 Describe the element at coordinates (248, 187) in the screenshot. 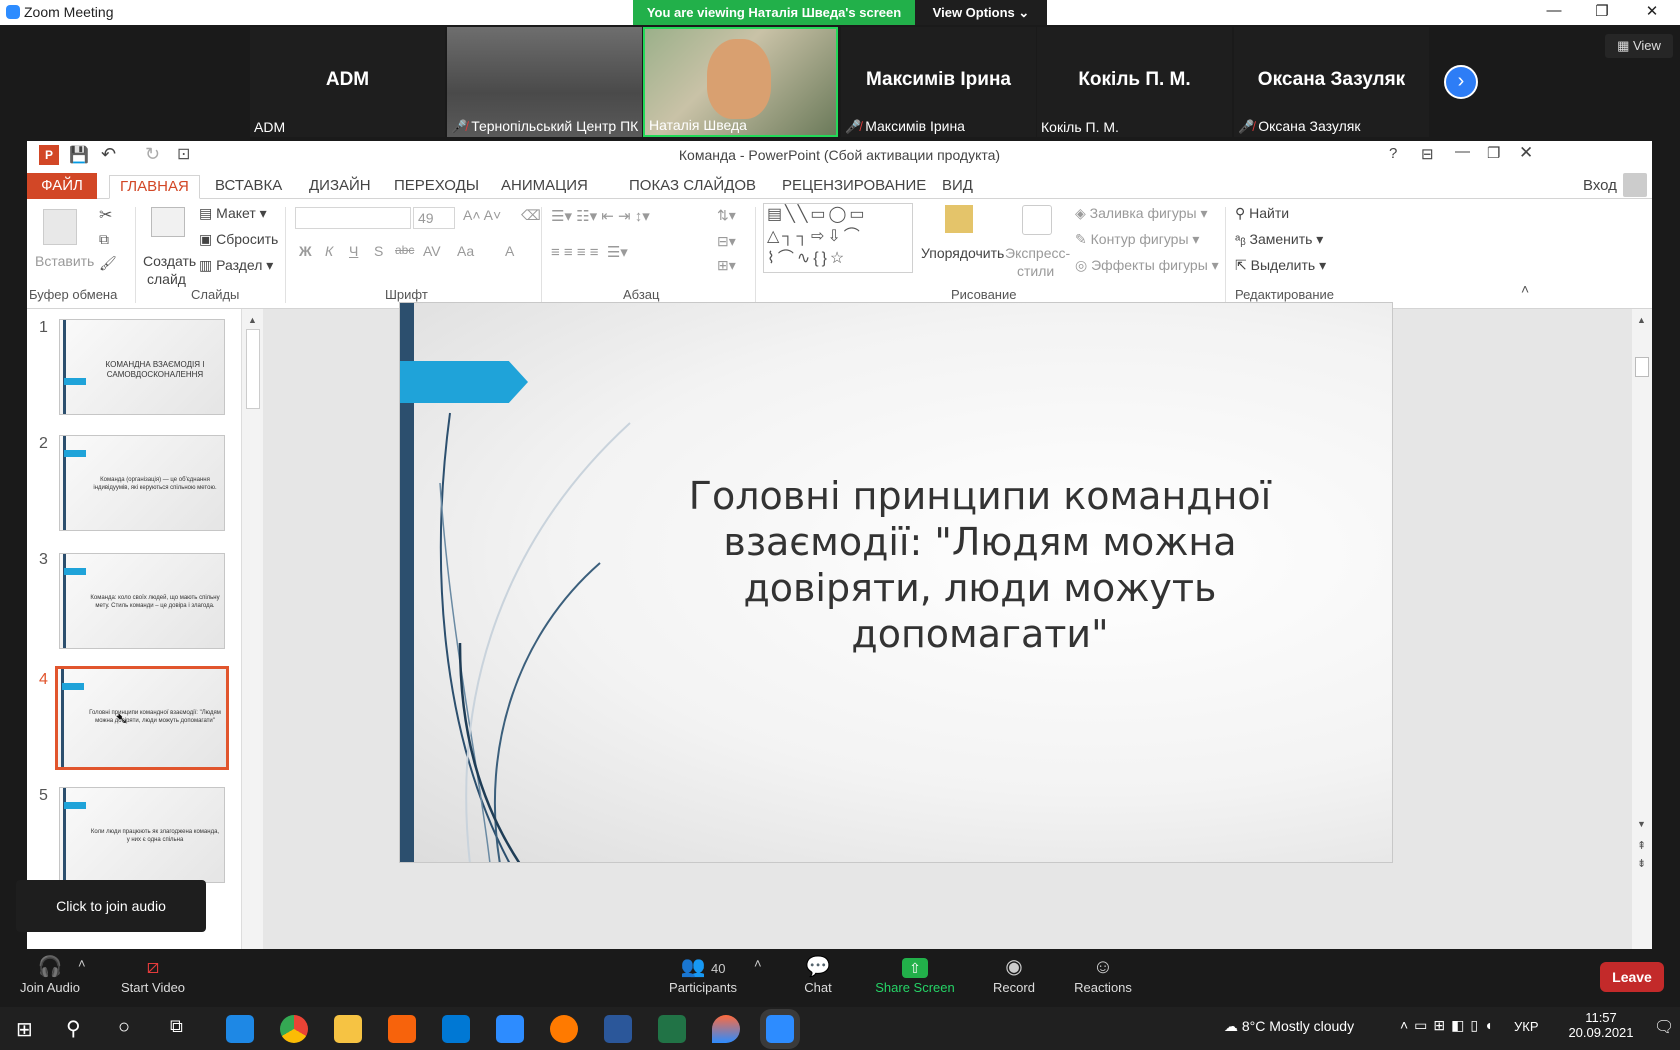

I see `tab-insert: ВСТАВКА` at that location.